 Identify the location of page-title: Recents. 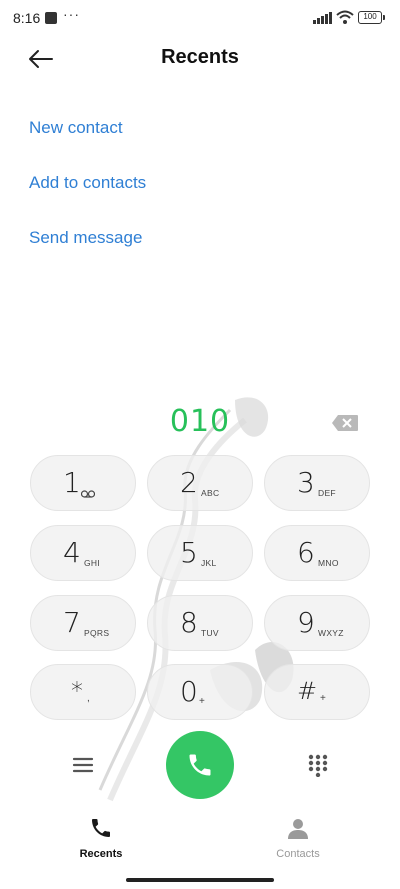
(200, 57).